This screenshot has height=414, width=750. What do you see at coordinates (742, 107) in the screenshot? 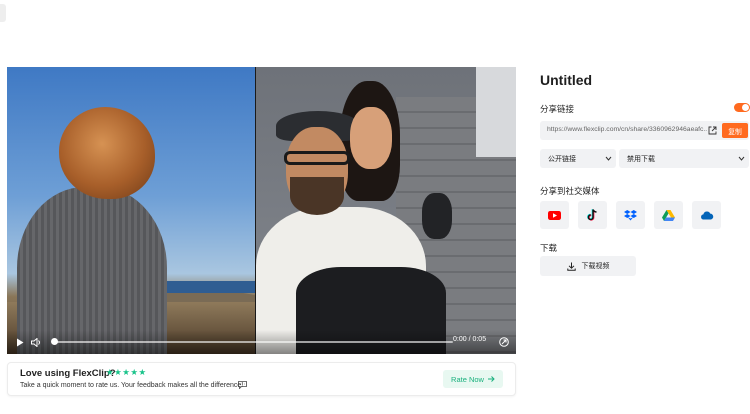
I see `share-link-toggle` at bounding box center [742, 107].